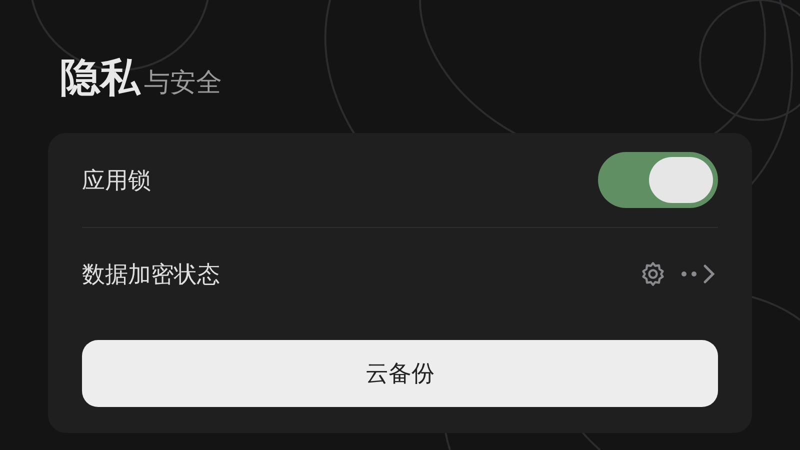  What do you see at coordinates (151, 275) in the screenshot?
I see `setting-label: 数据加密状态` at bounding box center [151, 275].